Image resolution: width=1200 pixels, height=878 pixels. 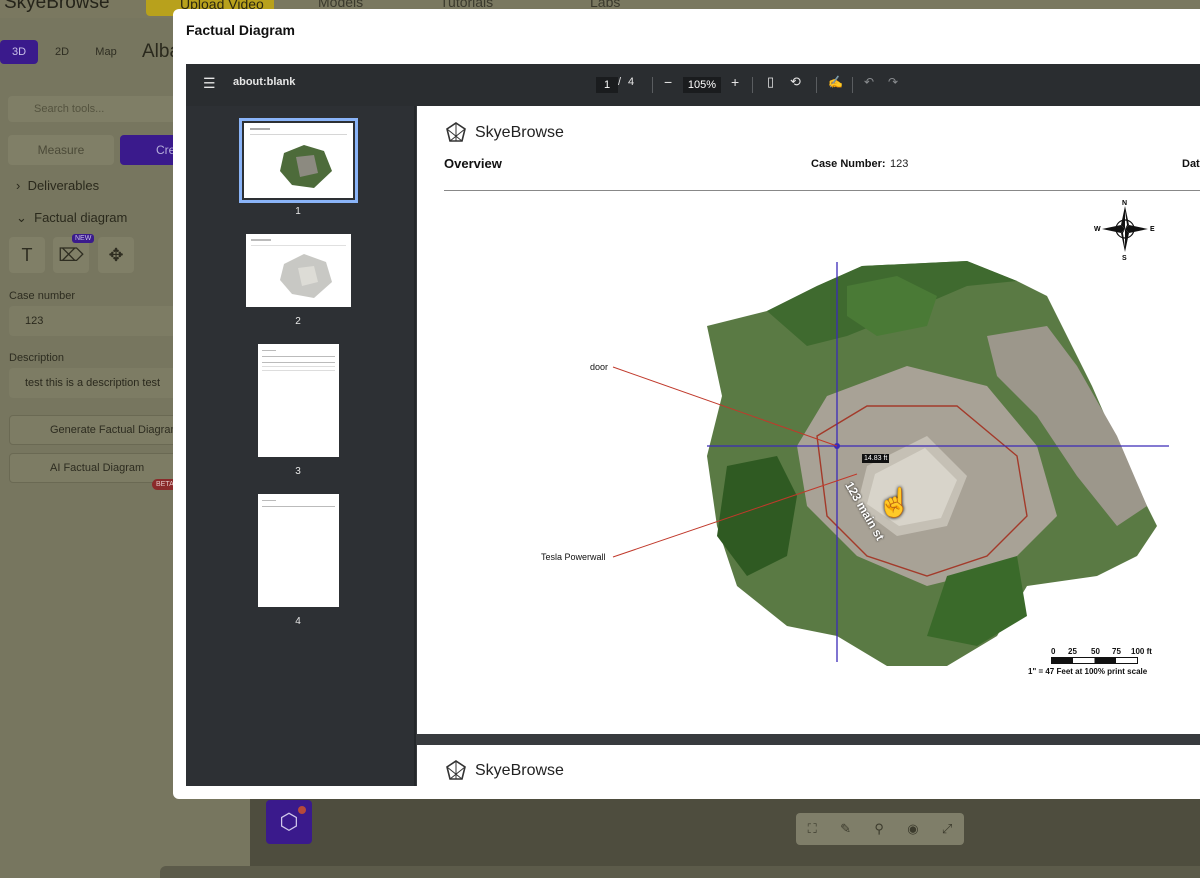 What do you see at coordinates (209, 83) in the screenshot?
I see `menu-icon: ☰` at bounding box center [209, 83].